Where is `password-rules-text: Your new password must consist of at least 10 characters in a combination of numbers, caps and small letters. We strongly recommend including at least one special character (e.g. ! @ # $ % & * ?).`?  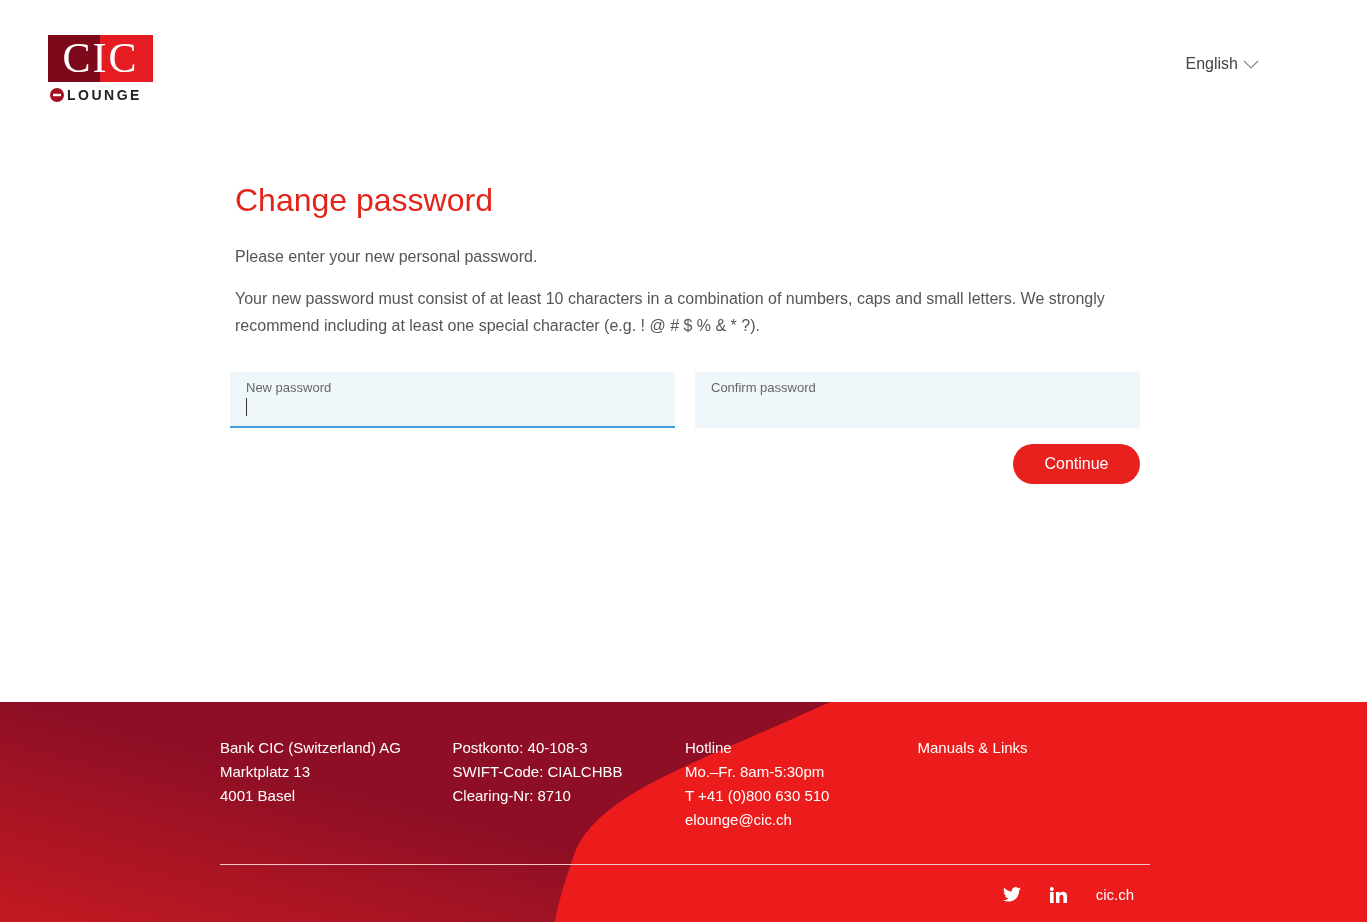
password-rules-text: Your new password must consist of at least 10 characters in a combination of numbers, caps and small letters. We strongly recommend including at least one special character (e.g. ! @ # $ % & * ?). is located at coordinates (670, 312).